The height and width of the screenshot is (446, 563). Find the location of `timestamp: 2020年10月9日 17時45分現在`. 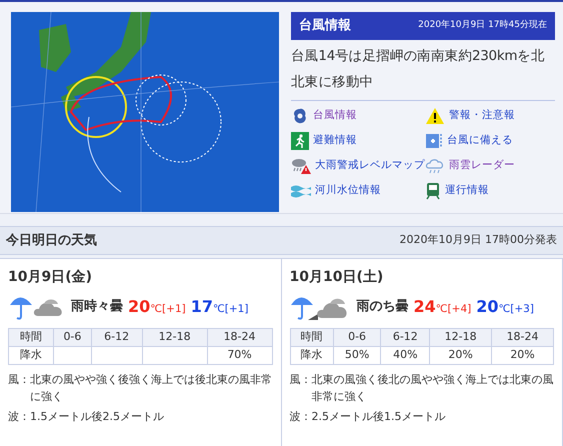

timestamp: 2020年10月9日 17時45分現在 is located at coordinates (482, 25).